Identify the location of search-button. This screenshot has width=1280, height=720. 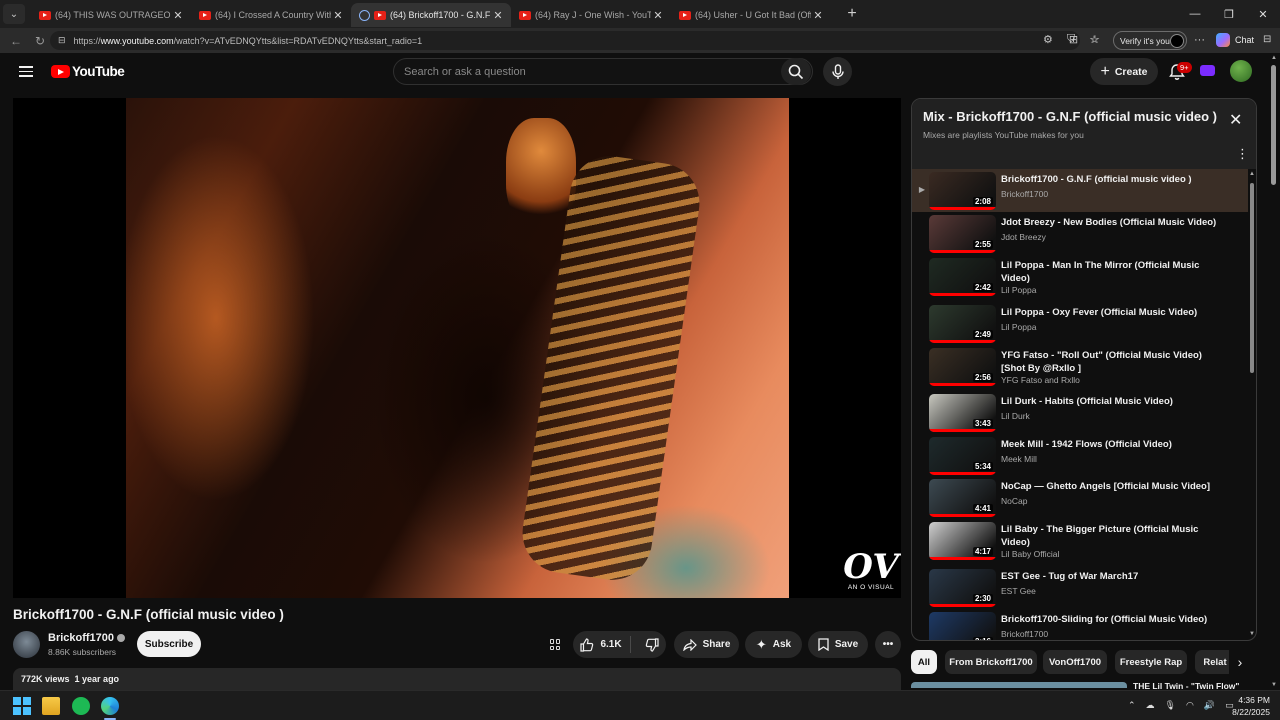
(796, 71).